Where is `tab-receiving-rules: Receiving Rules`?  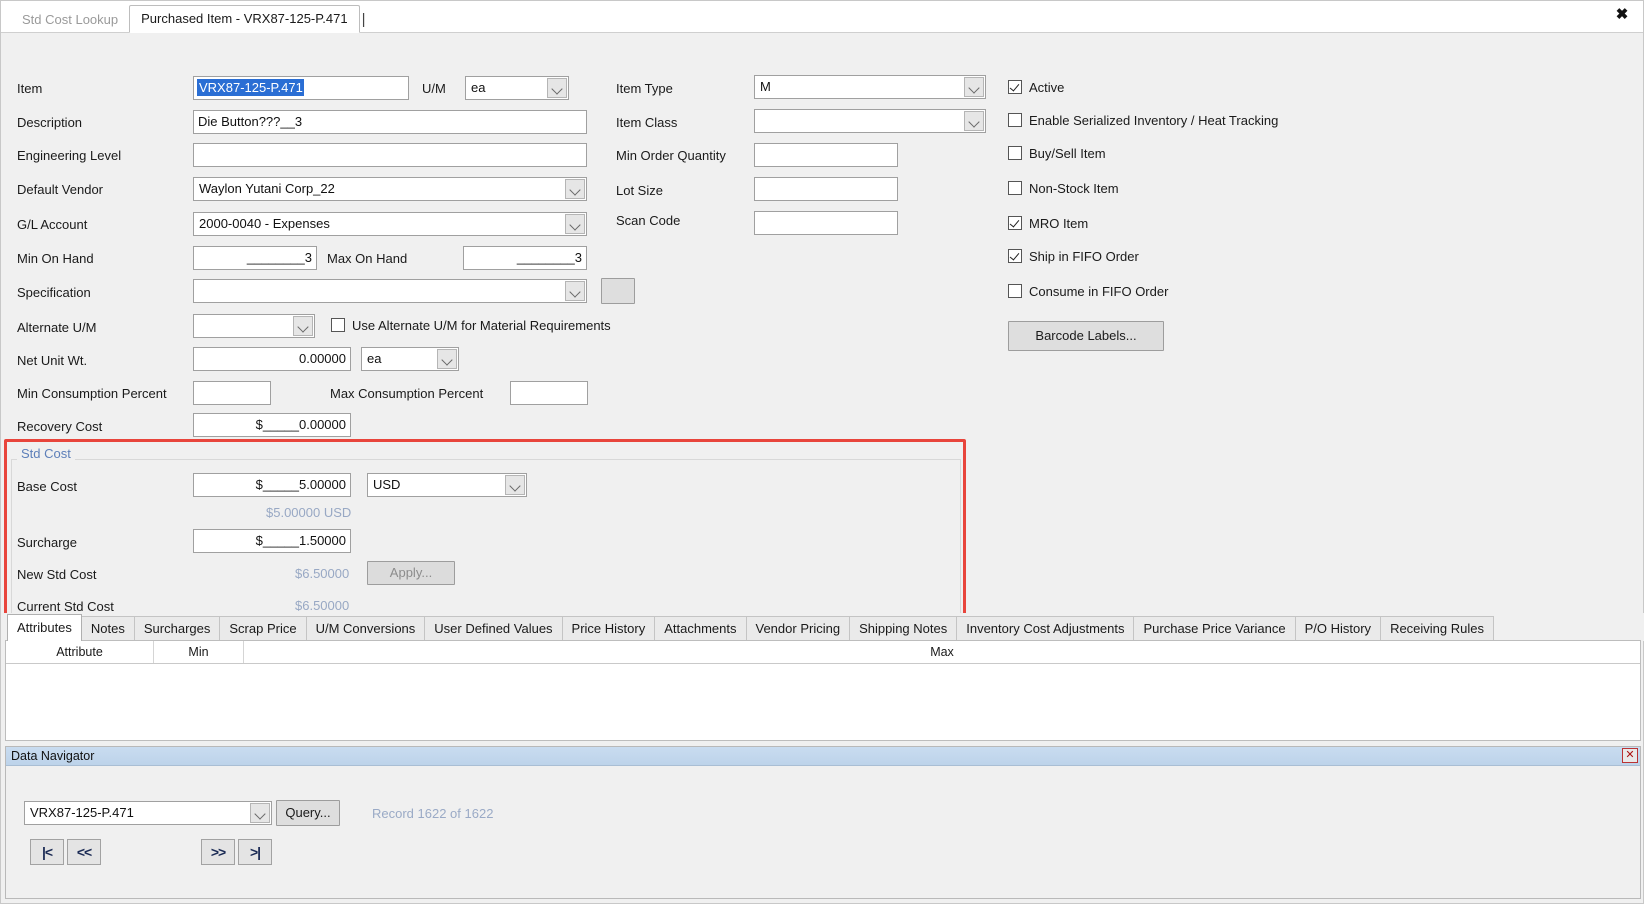 tab-receiving-rules: Receiving Rules is located at coordinates (1437, 628).